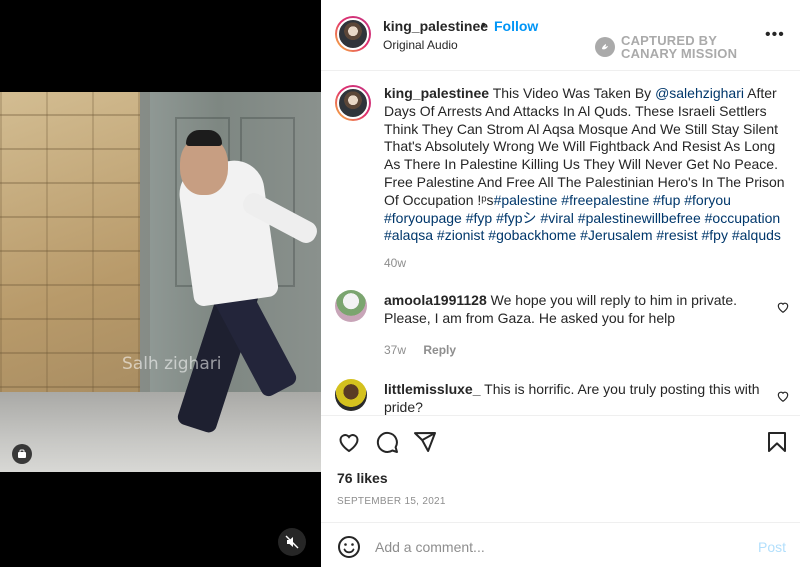 This screenshot has width=800, height=567. What do you see at coordinates (435, 26) in the screenshot?
I see `author-username: king_palestinee` at bounding box center [435, 26].